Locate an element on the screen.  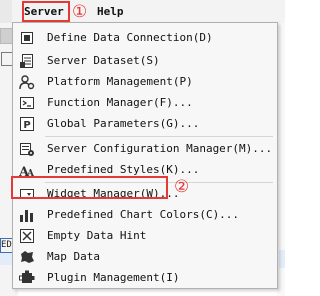
menu-item-map-data: Map Data is located at coordinates (145, 257).